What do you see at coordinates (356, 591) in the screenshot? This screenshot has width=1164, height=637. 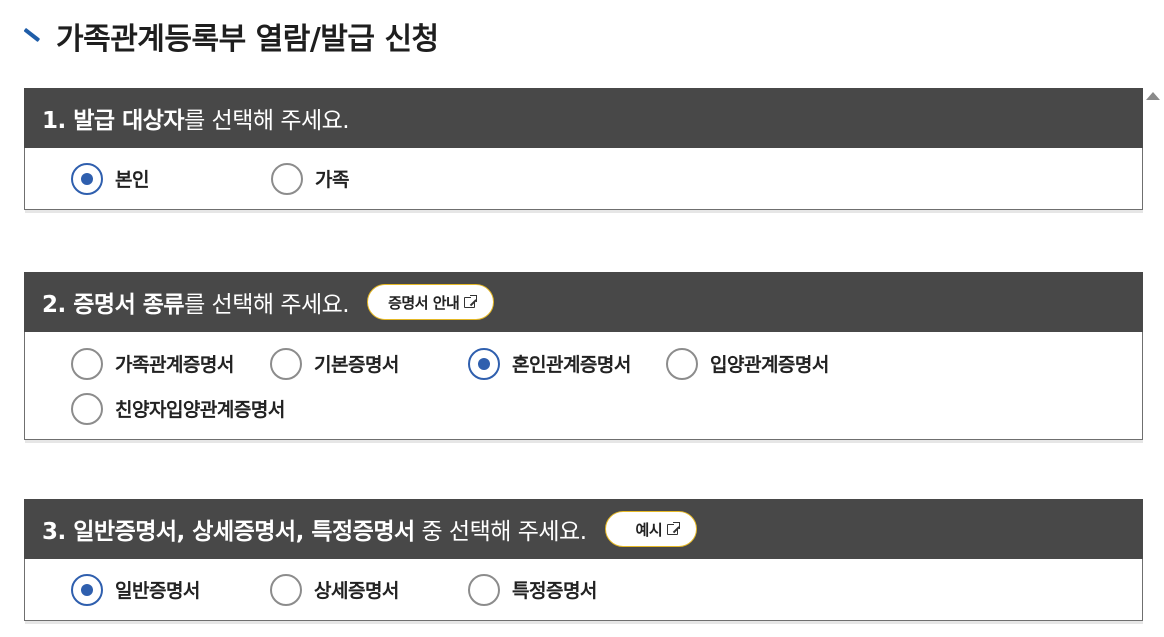 I see `option-label: 상세증명서` at bounding box center [356, 591].